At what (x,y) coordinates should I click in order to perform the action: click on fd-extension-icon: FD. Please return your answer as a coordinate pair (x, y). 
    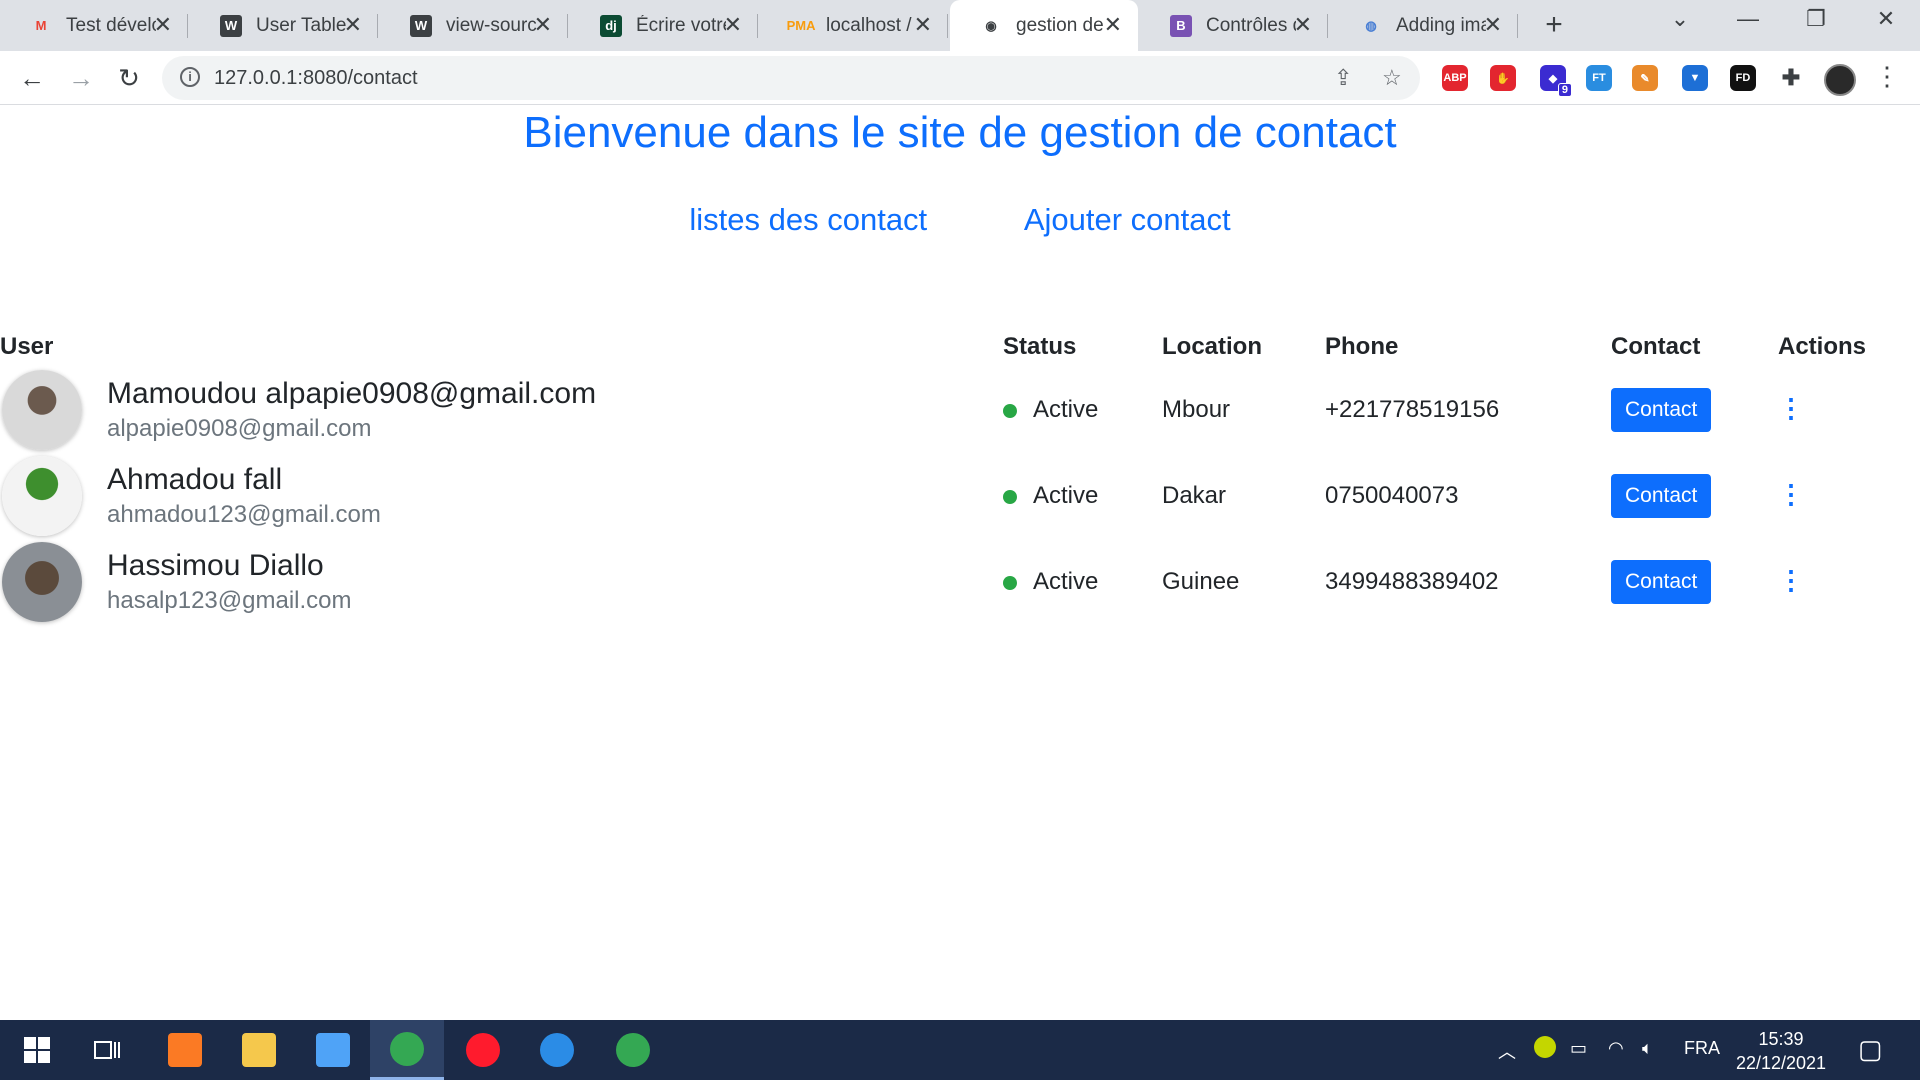
    Looking at the image, I should click on (1743, 78).